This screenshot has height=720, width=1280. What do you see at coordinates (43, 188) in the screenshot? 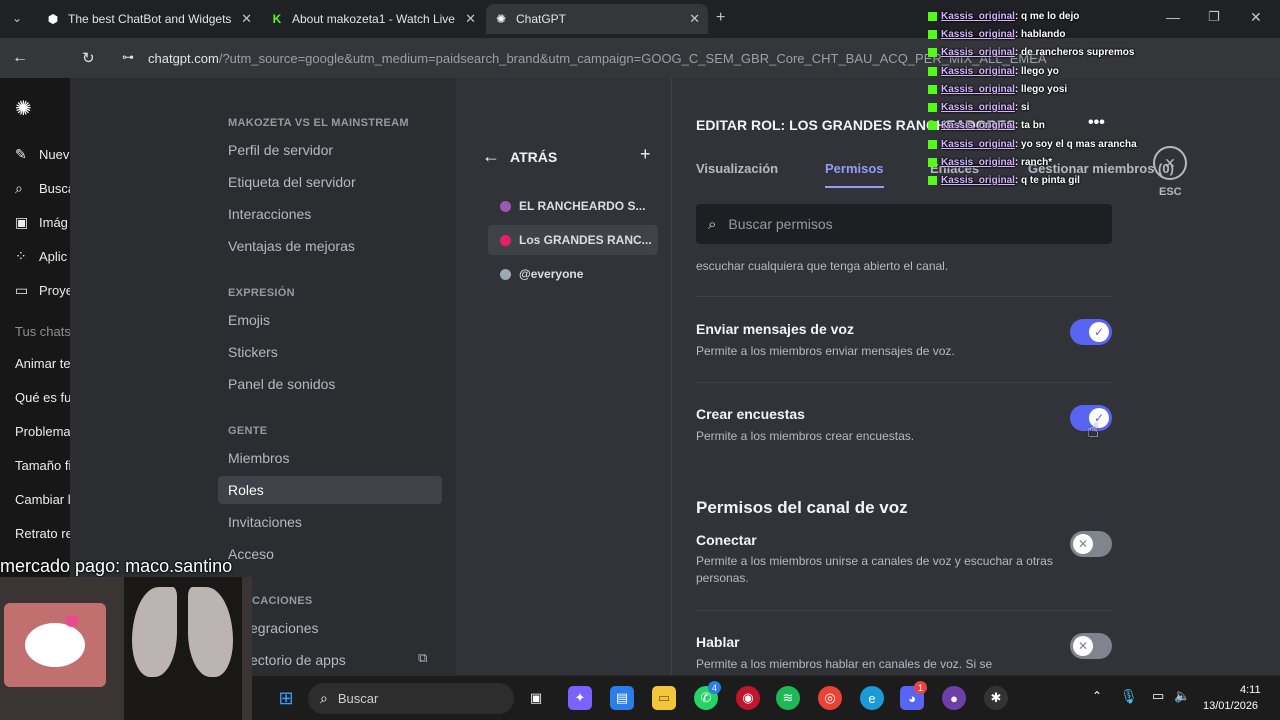
I see `gpt-search: ⌕ Busca` at bounding box center [43, 188].